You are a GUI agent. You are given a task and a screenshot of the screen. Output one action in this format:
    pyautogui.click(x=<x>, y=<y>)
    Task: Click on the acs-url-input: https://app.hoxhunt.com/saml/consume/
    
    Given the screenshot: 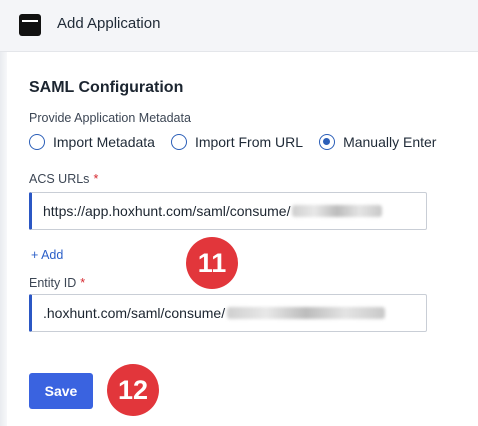 What is the action you would take?
    pyautogui.click(x=228, y=211)
    